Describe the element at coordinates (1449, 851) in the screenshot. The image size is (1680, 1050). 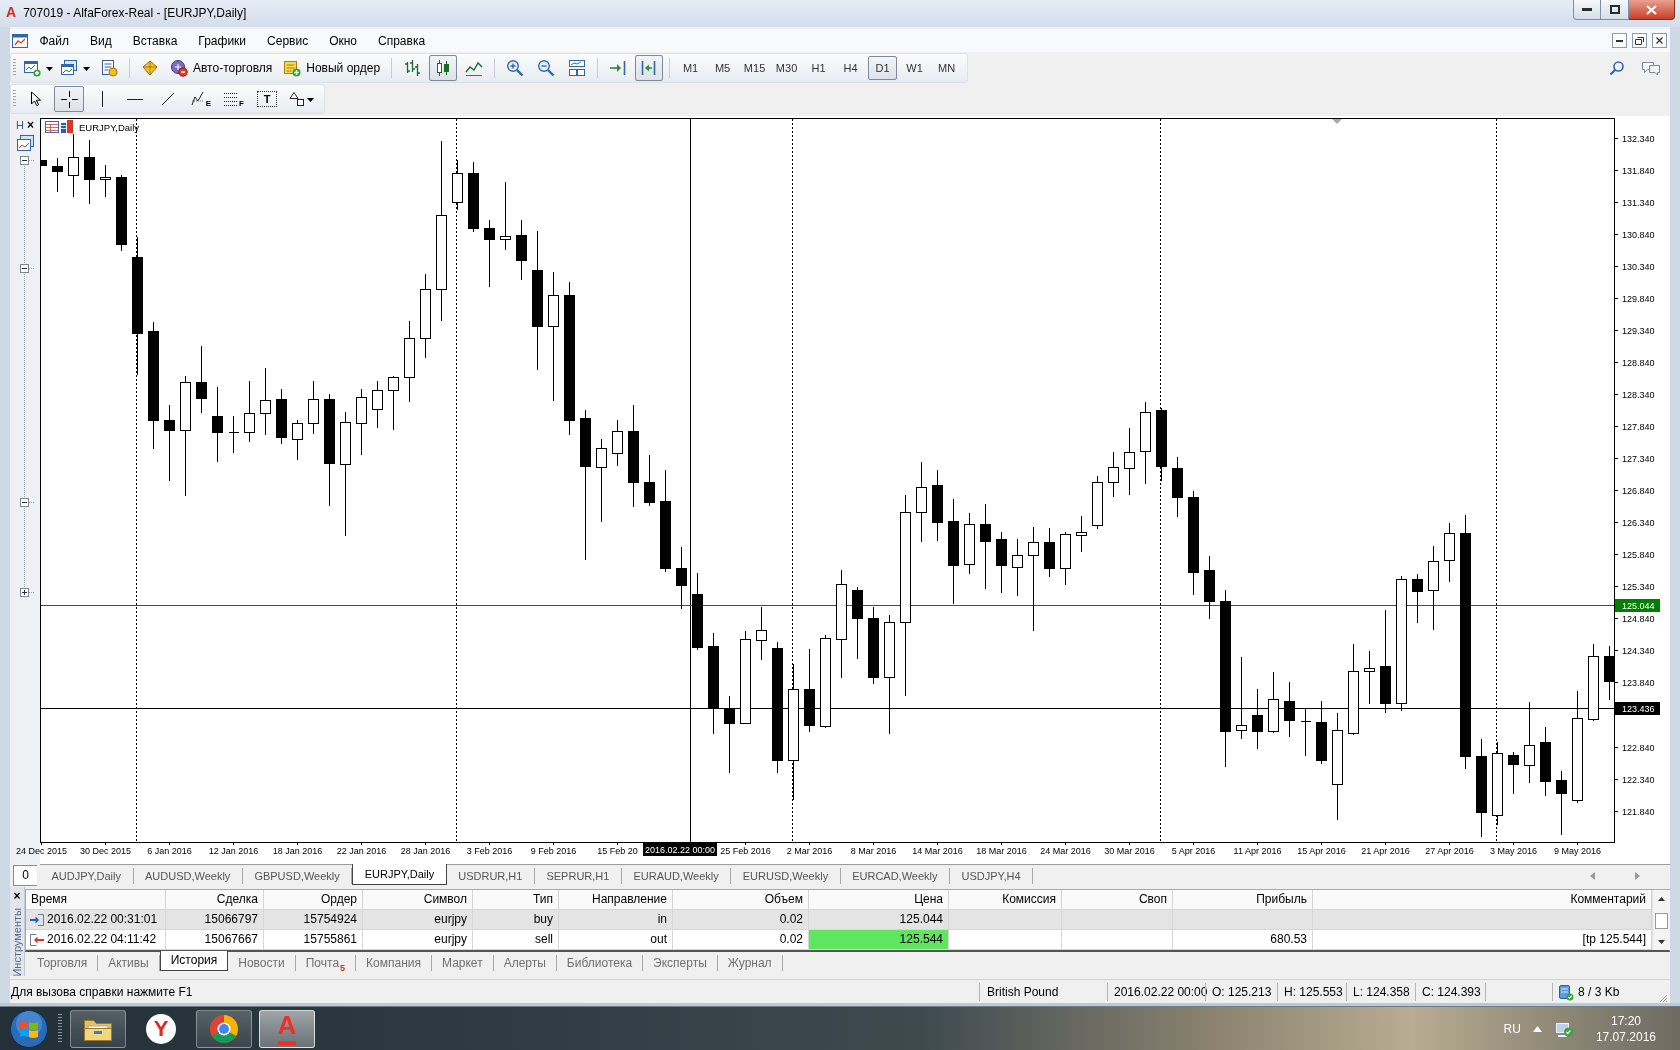
I see `axis-label: 27 Apr 2016` at that location.